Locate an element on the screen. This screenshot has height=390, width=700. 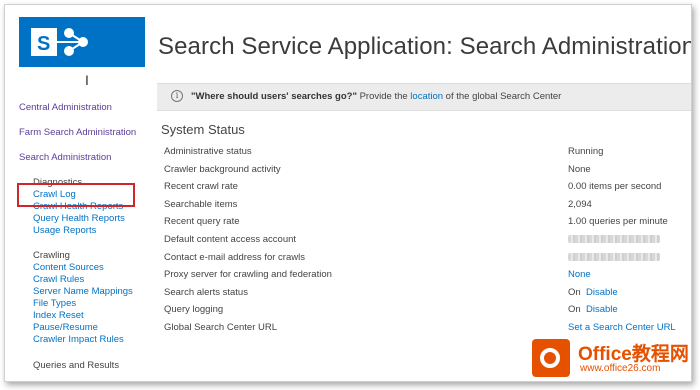
nav-item-usage-reports: Usage Reports is located at coordinates (79, 231).